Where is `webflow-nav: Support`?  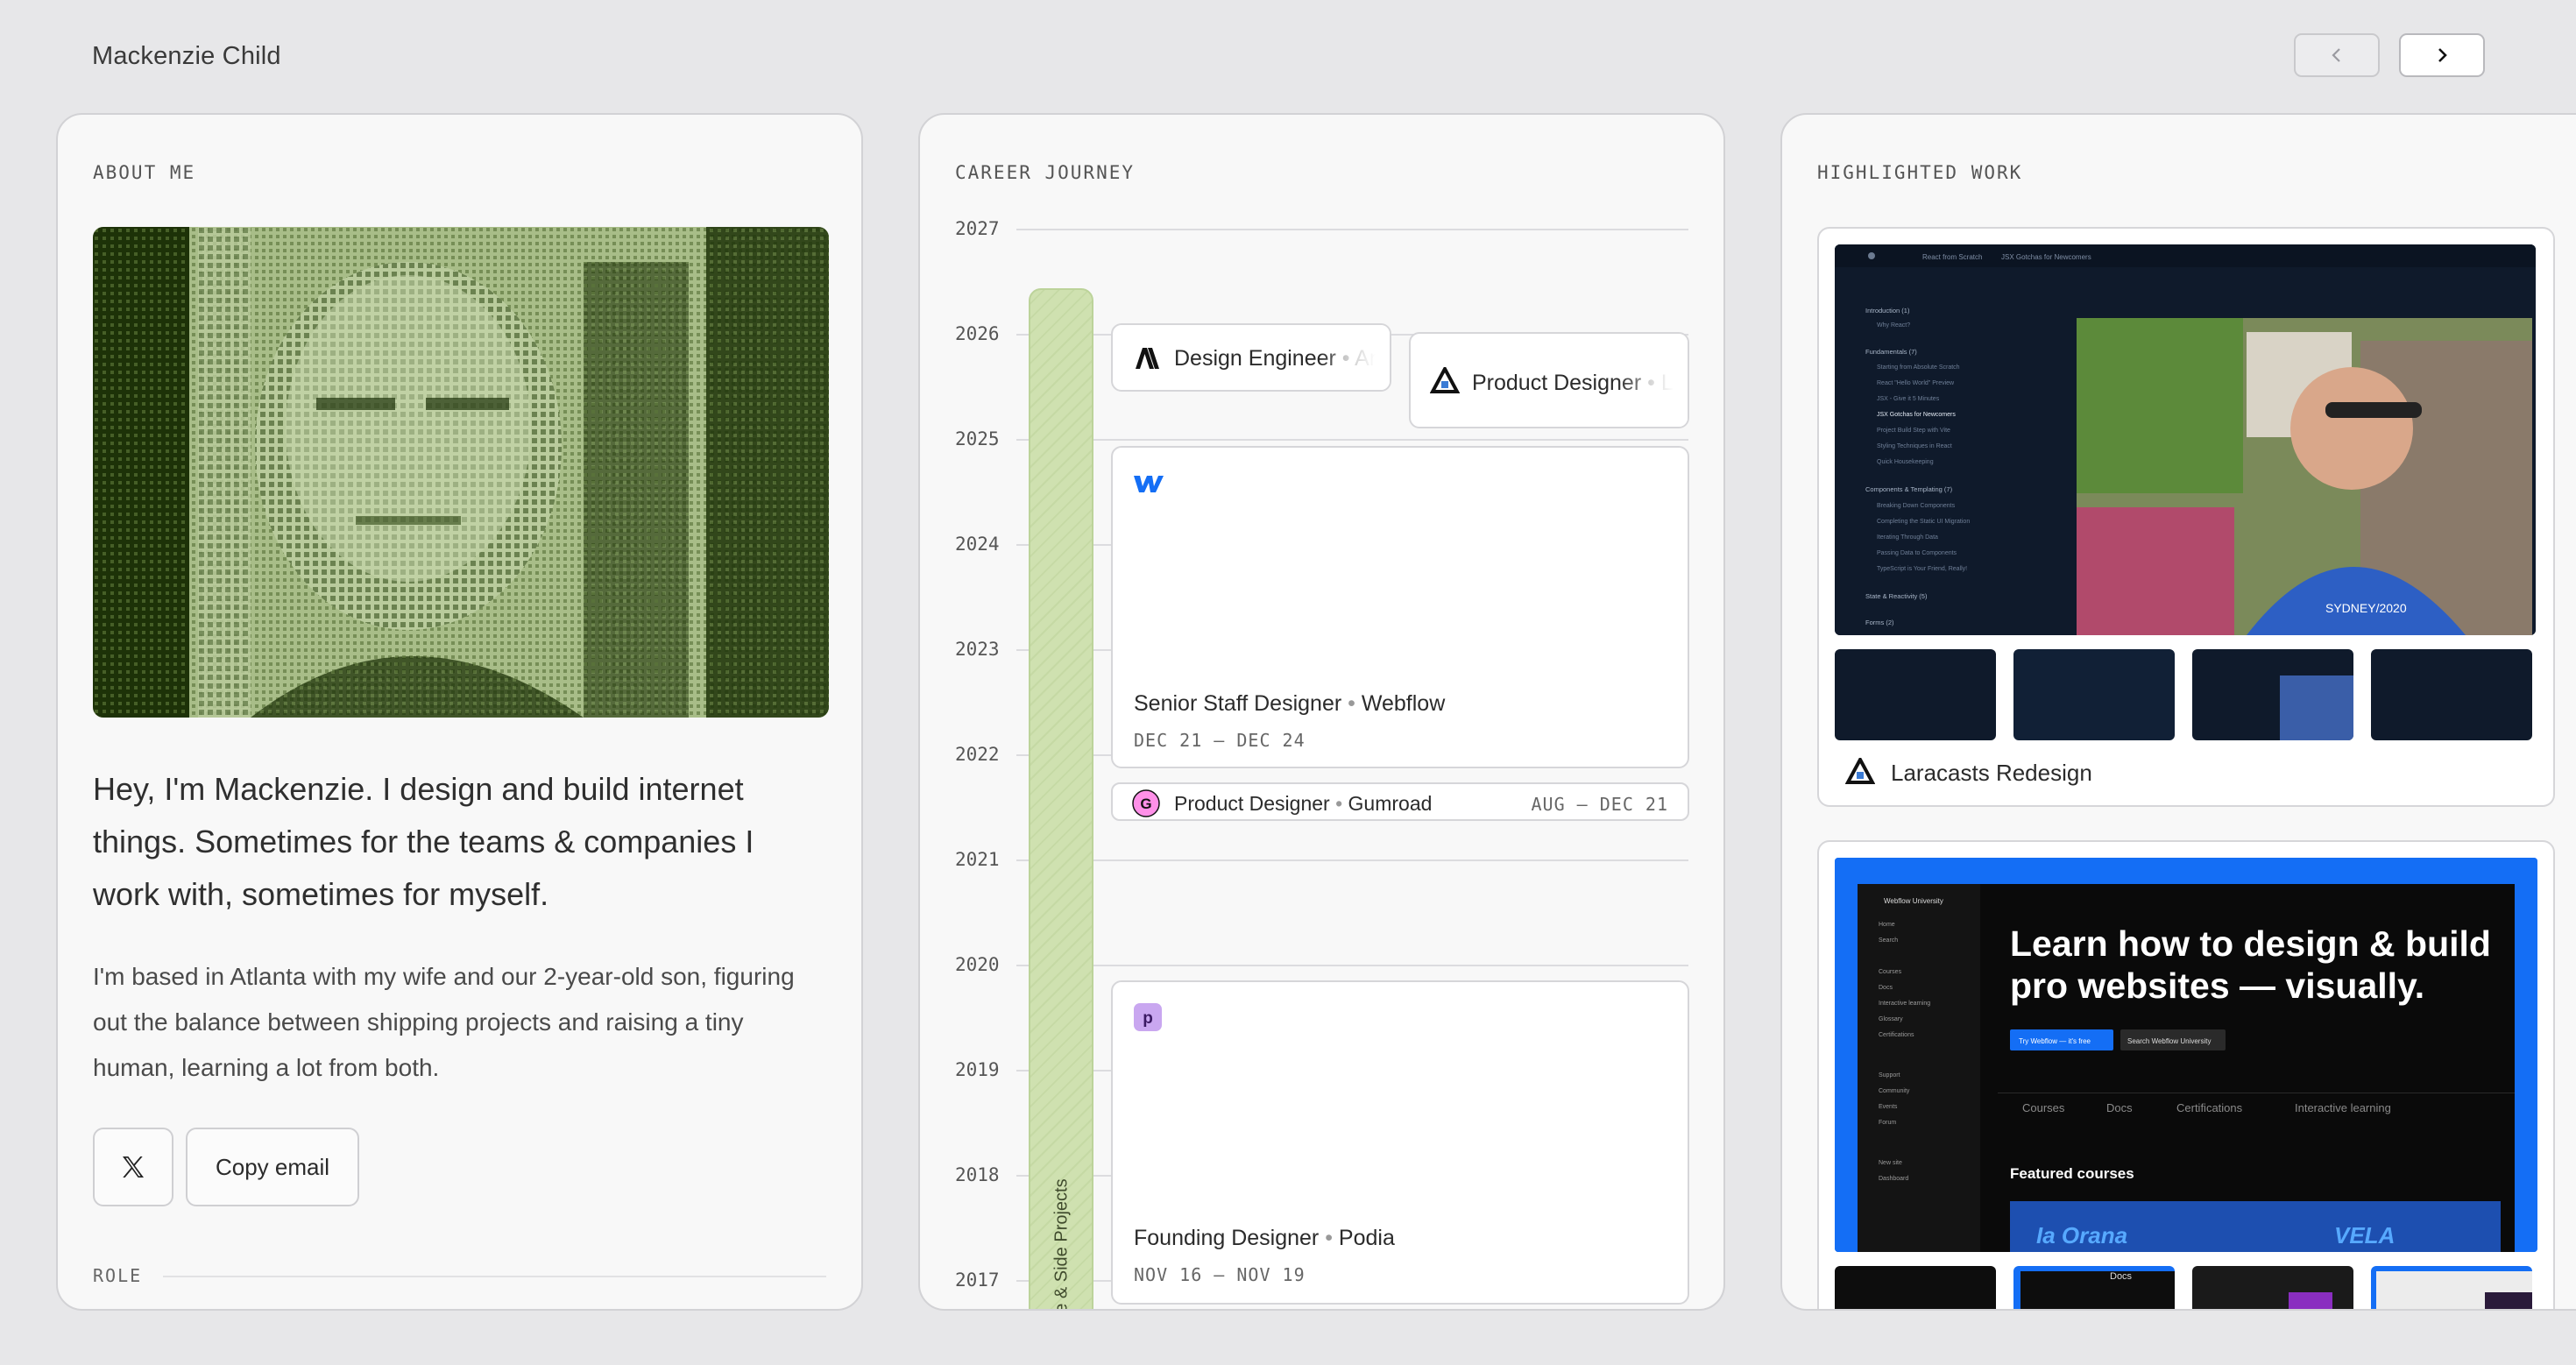
webflow-nav: Support is located at coordinates (1889, 1075).